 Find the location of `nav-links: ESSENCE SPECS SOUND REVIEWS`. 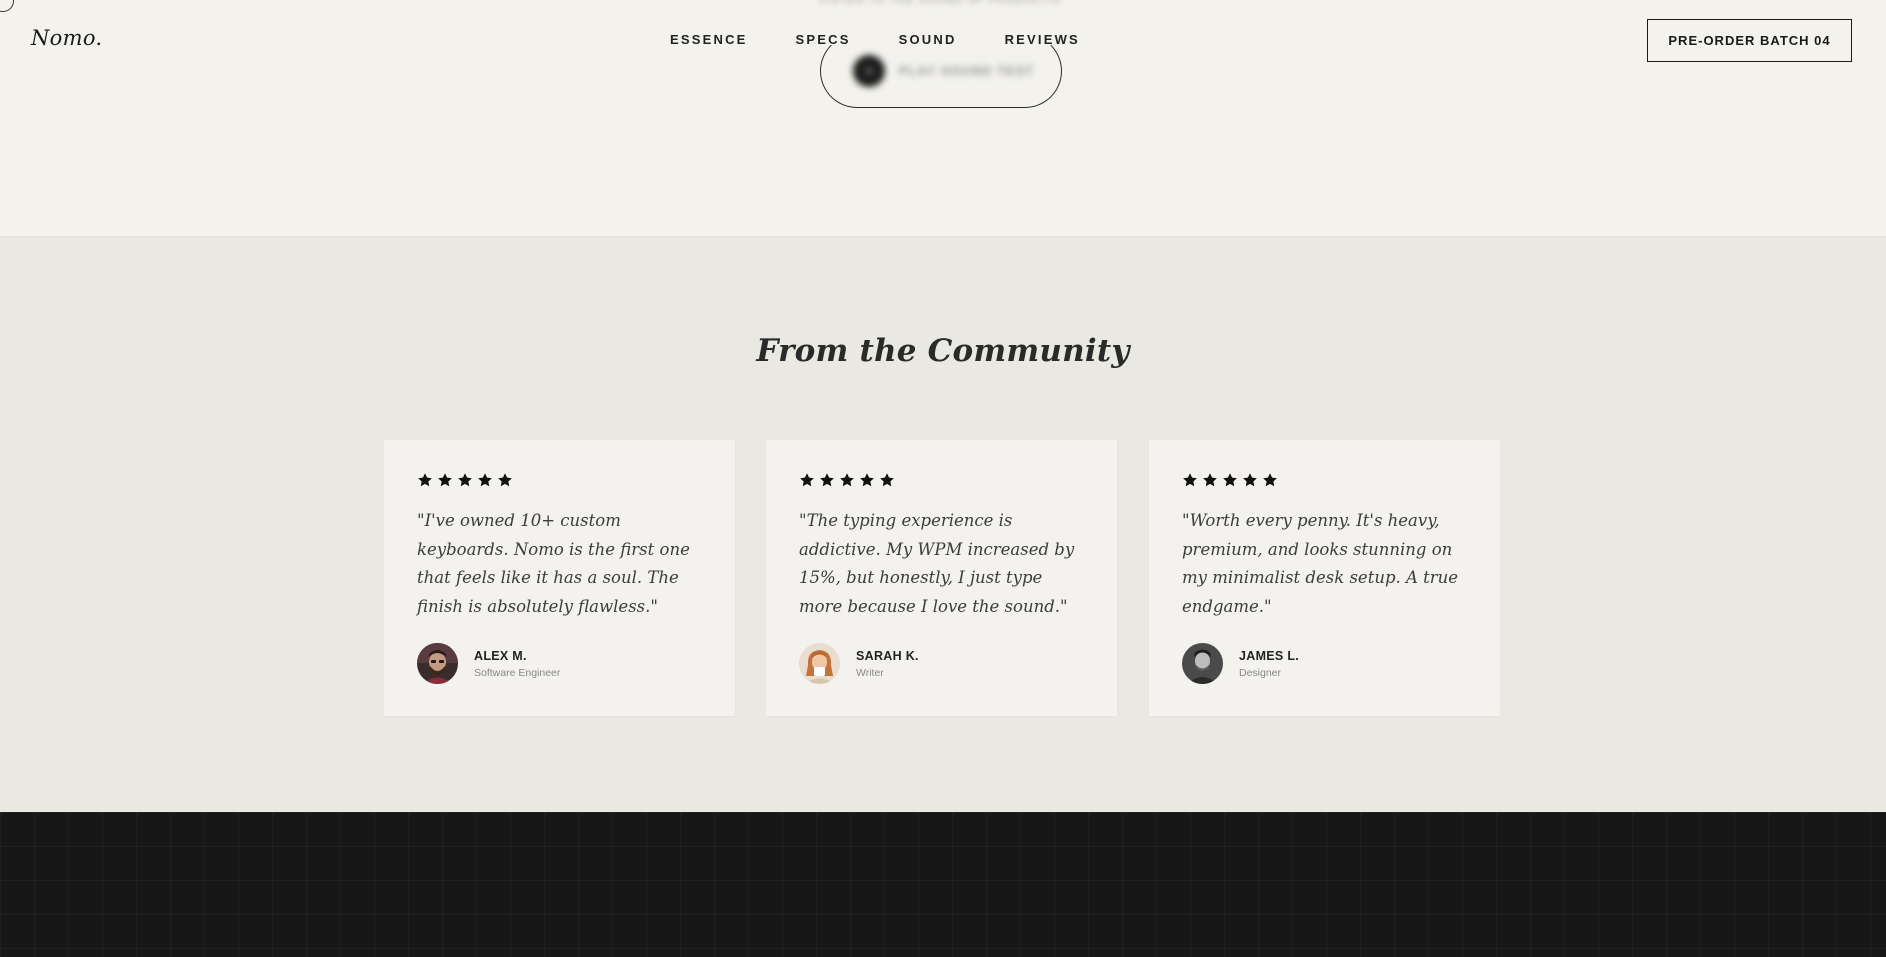

nav-links: ESSENCE SPECS SOUND REVIEWS is located at coordinates (875, 39).